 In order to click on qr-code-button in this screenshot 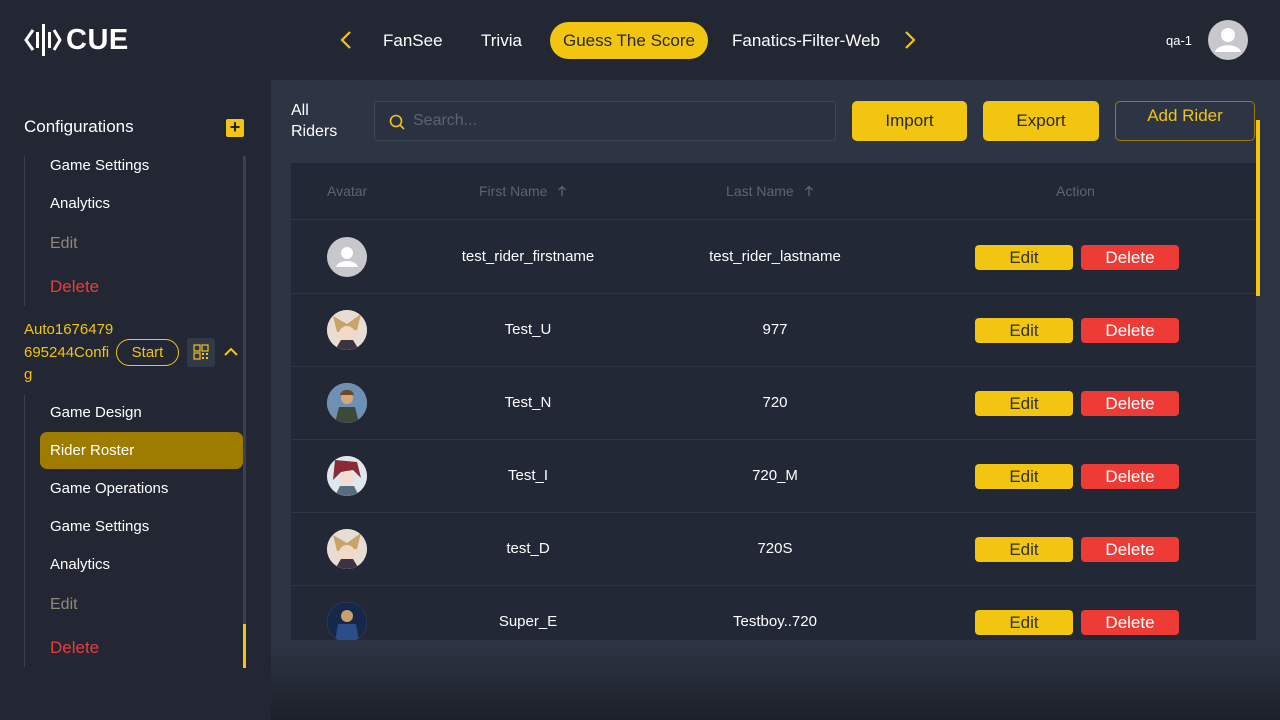, I will do `click(201, 352)`.